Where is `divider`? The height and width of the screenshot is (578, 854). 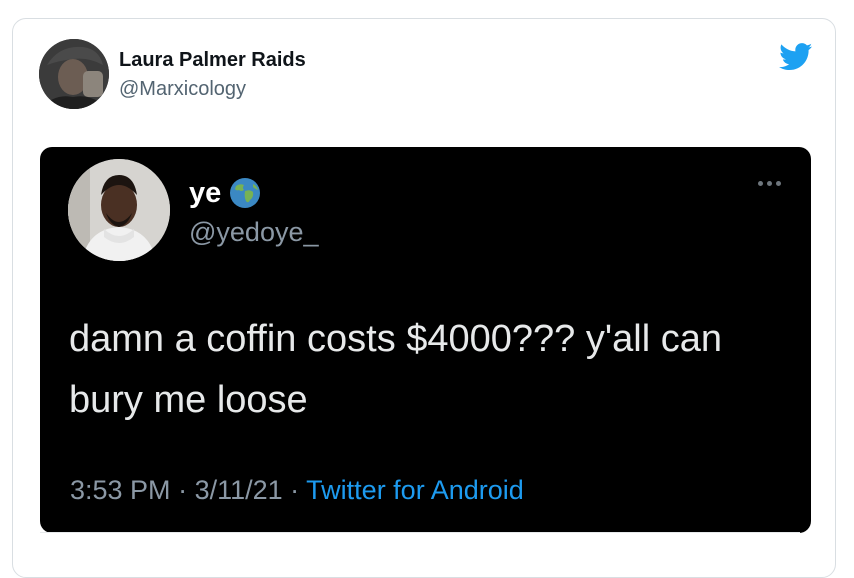
divider is located at coordinates (420, 532).